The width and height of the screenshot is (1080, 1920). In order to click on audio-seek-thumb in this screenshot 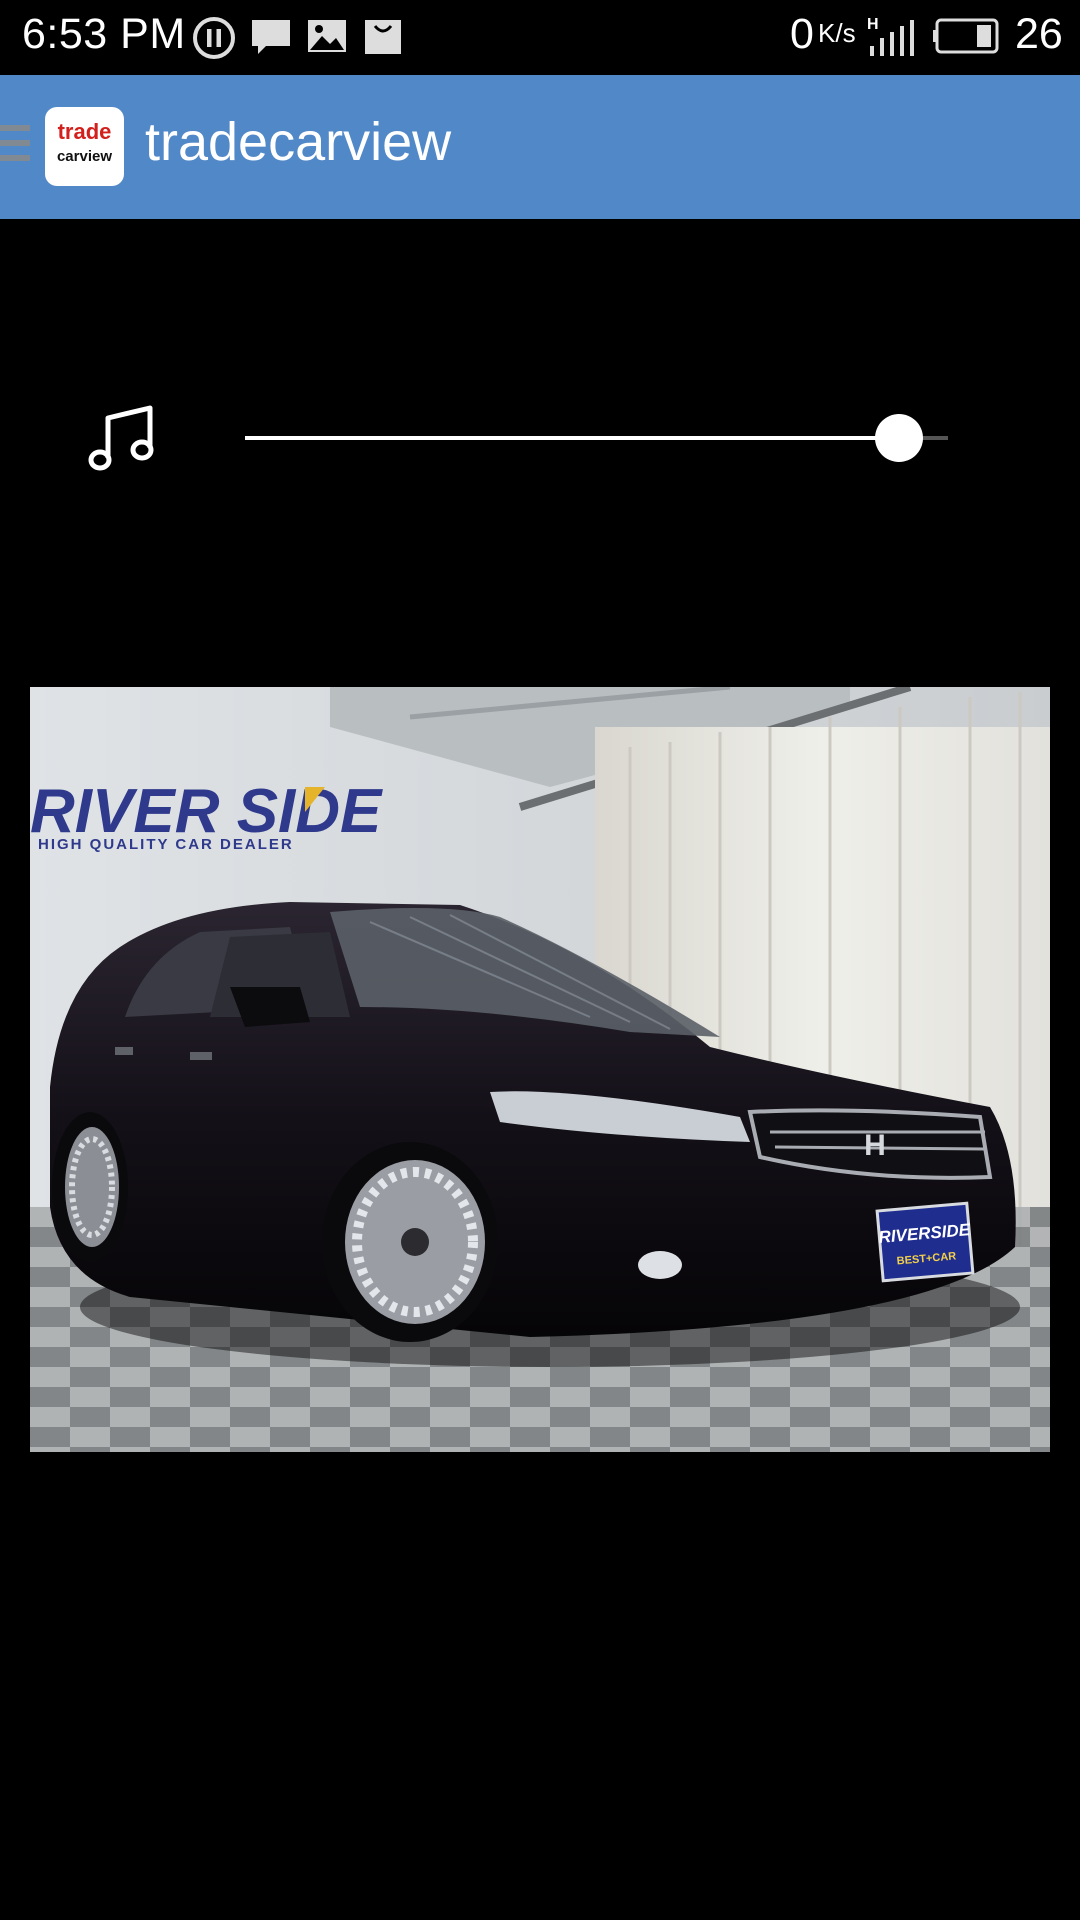, I will do `click(898, 438)`.